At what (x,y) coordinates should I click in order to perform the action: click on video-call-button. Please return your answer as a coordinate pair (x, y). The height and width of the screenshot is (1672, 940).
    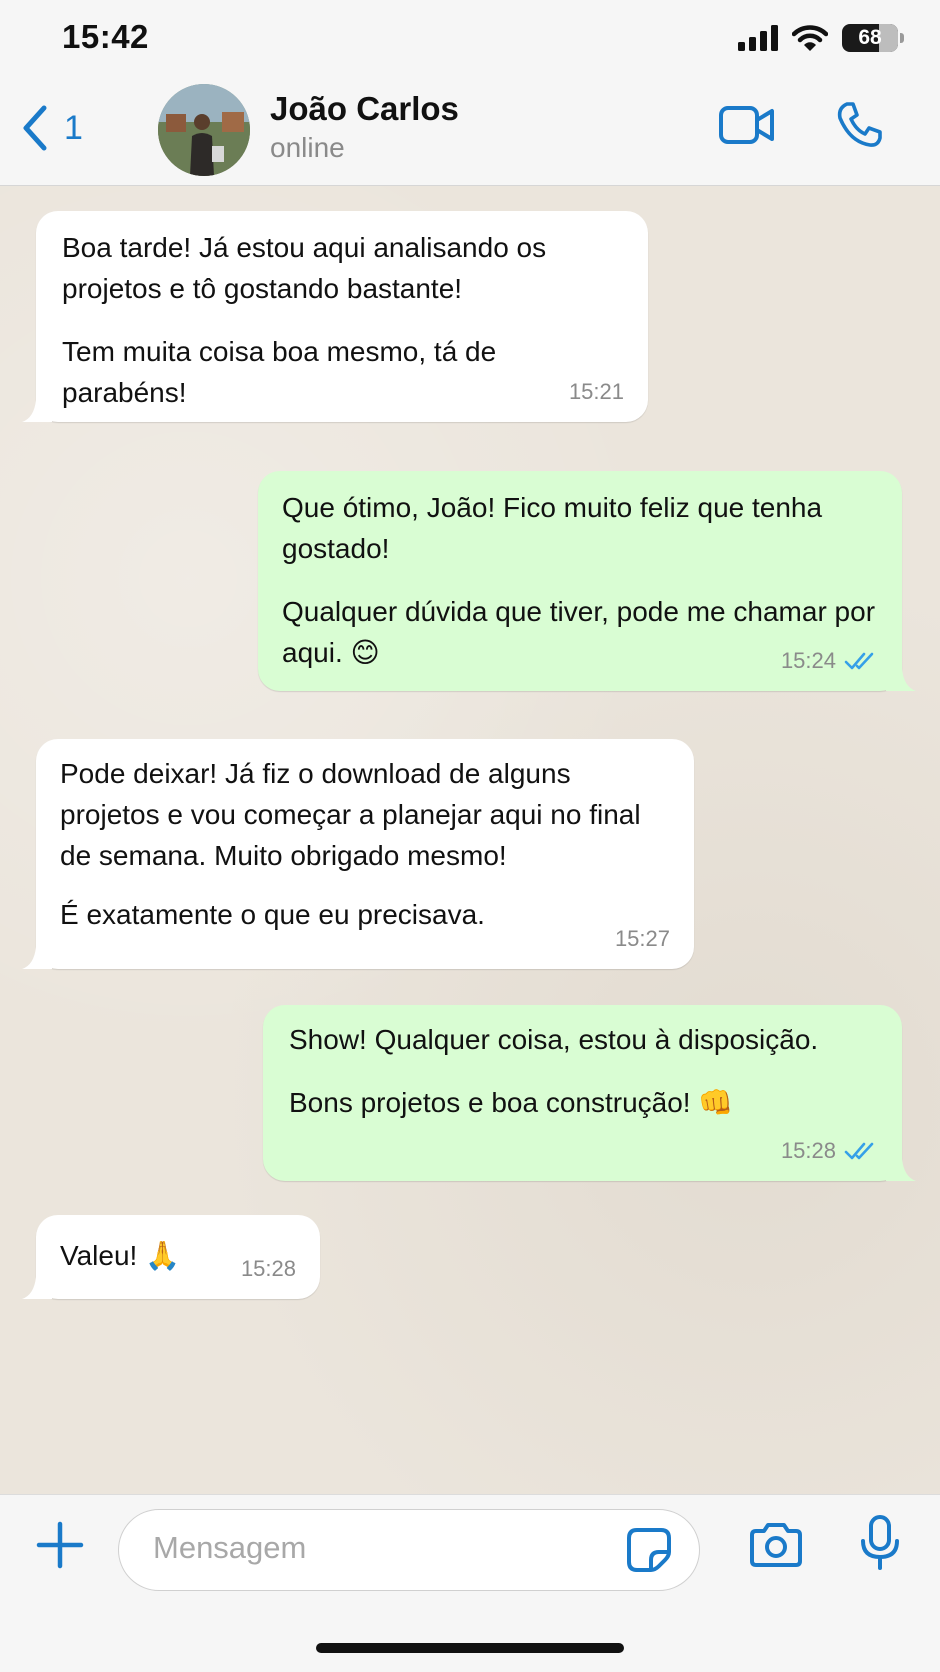
    Looking at the image, I should click on (747, 127).